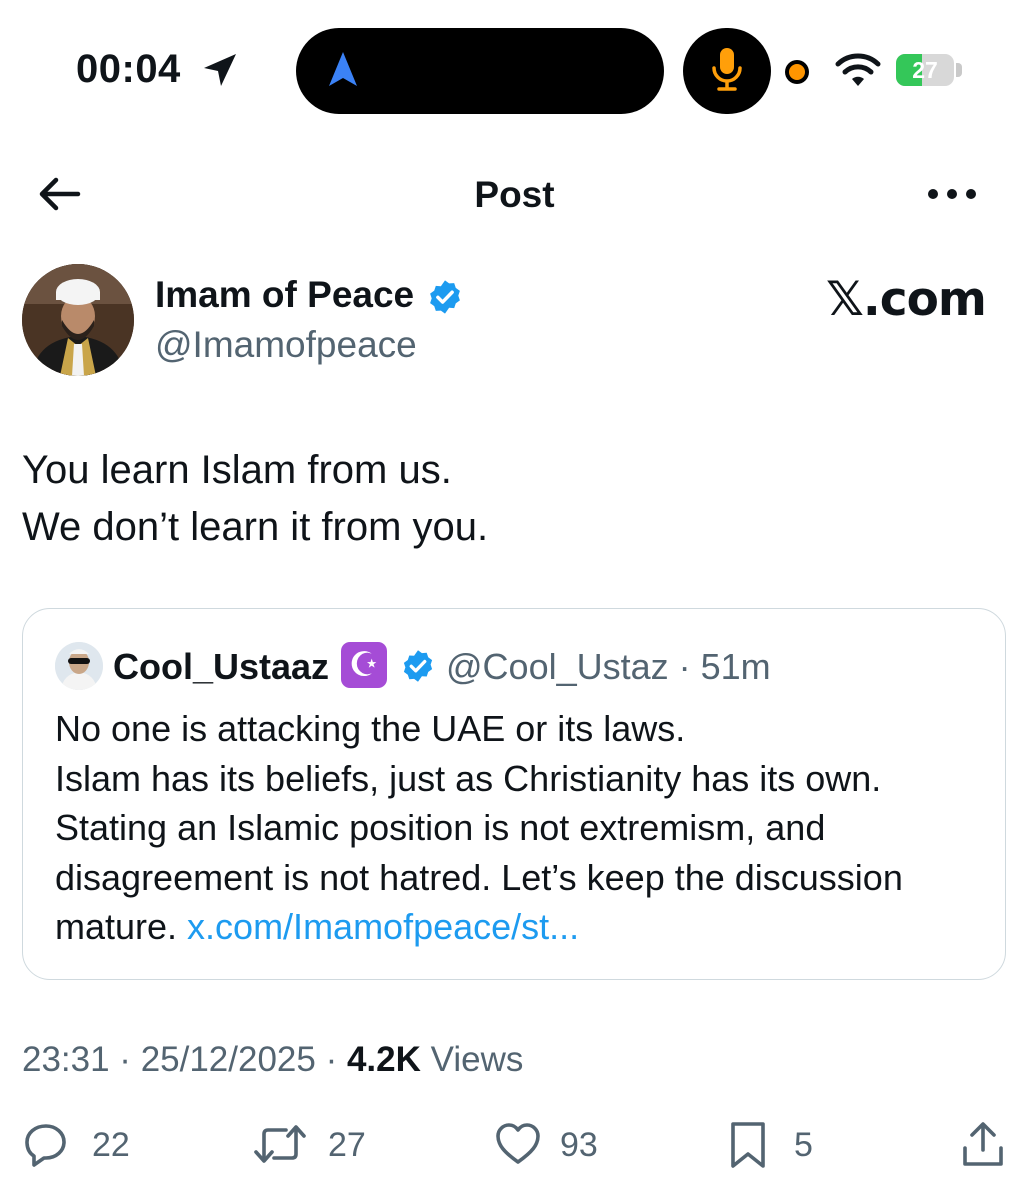 The width and height of the screenshot is (1029, 1200). What do you see at coordinates (514, 194) in the screenshot?
I see `page-title: Post` at bounding box center [514, 194].